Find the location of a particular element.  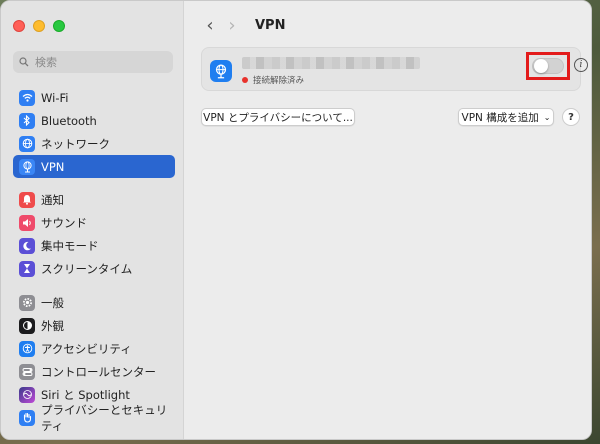

siri-icon is located at coordinates (27, 394).